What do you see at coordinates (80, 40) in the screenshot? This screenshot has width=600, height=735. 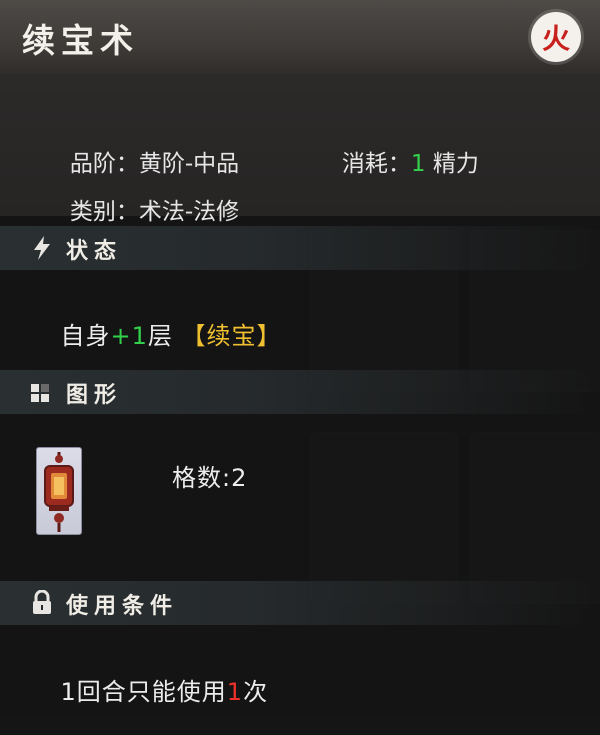 I see `skill-title: 续宝术` at bounding box center [80, 40].